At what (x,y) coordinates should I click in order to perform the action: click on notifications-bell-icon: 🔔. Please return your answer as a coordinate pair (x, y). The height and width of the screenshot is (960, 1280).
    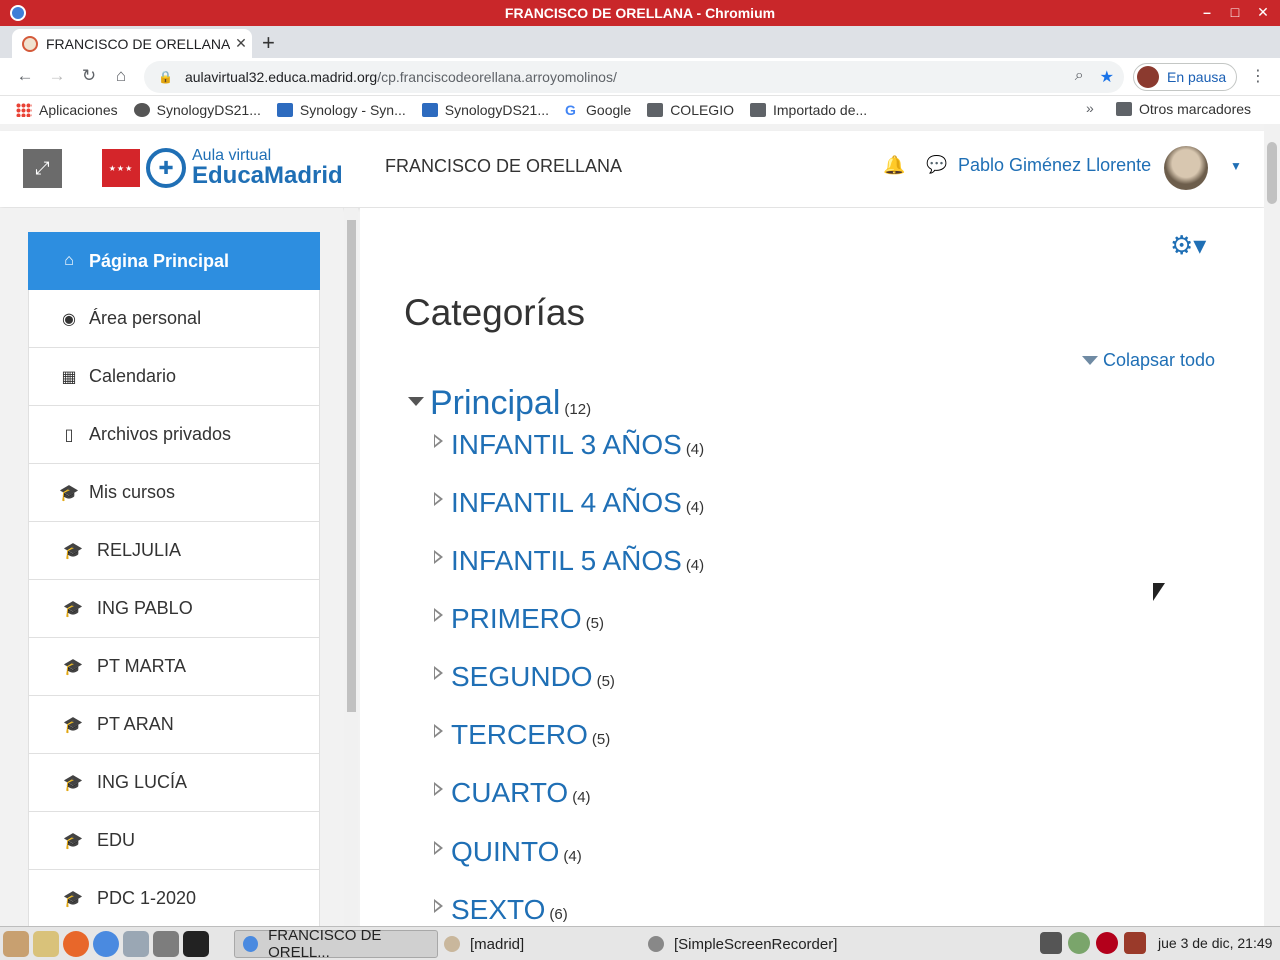
    Looking at the image, I should click on (894, 165).